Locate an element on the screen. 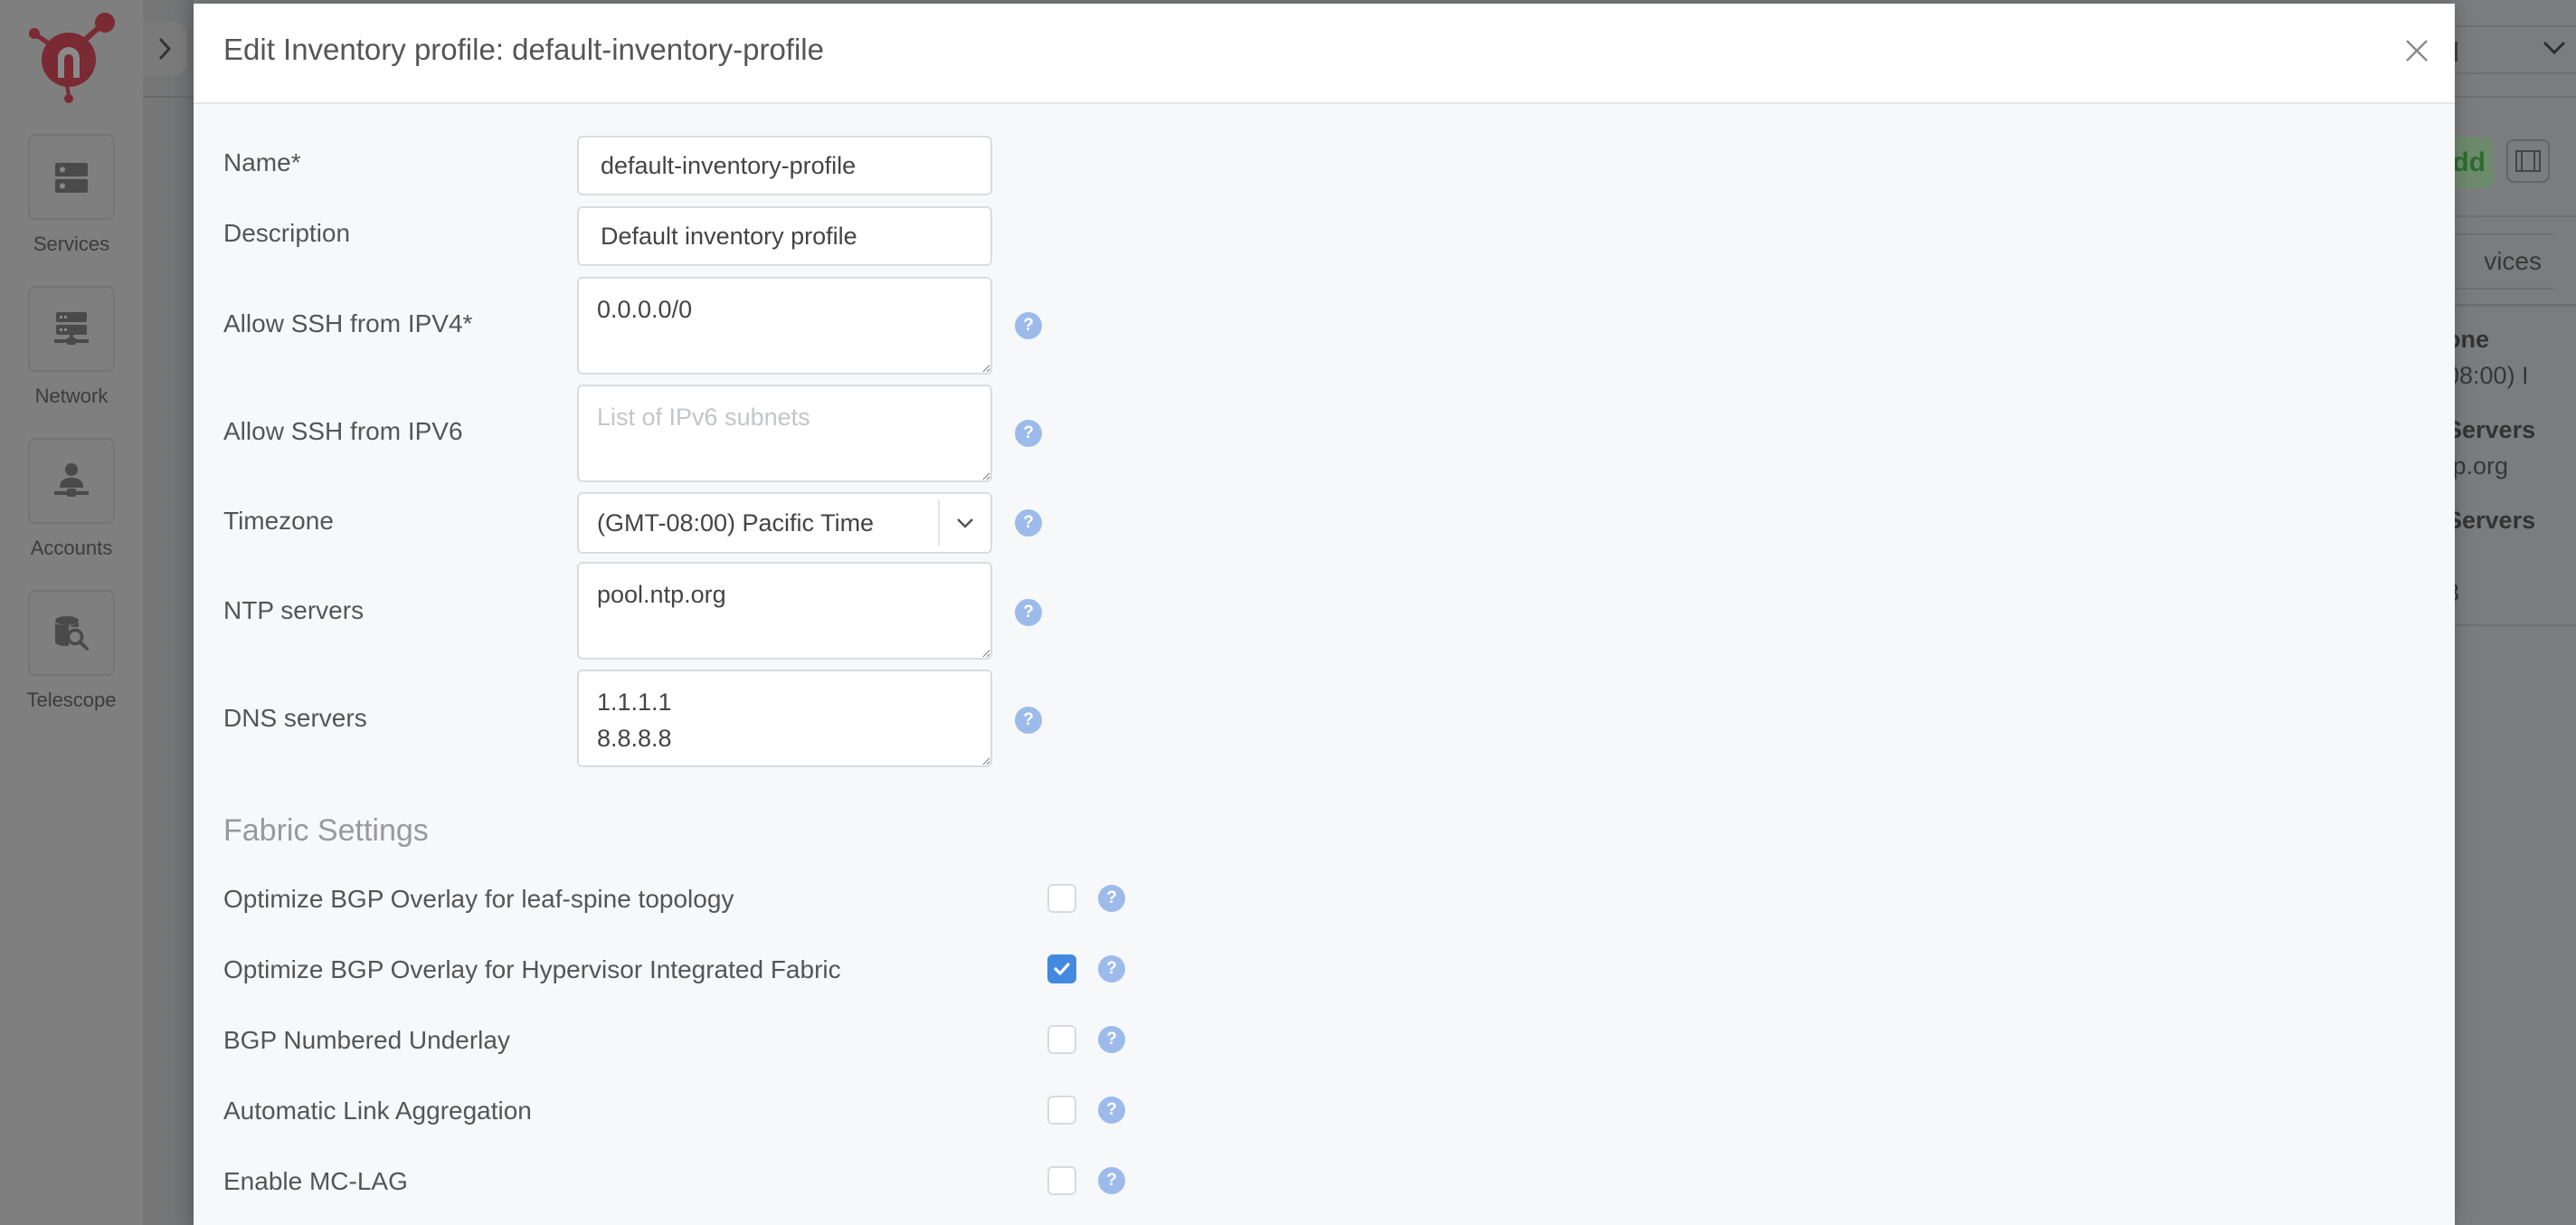 Image resolution: width=2576 pixels, height=1225 pixels. sidebar-item-accounts: Accounts is located at coordinates (72, 499).